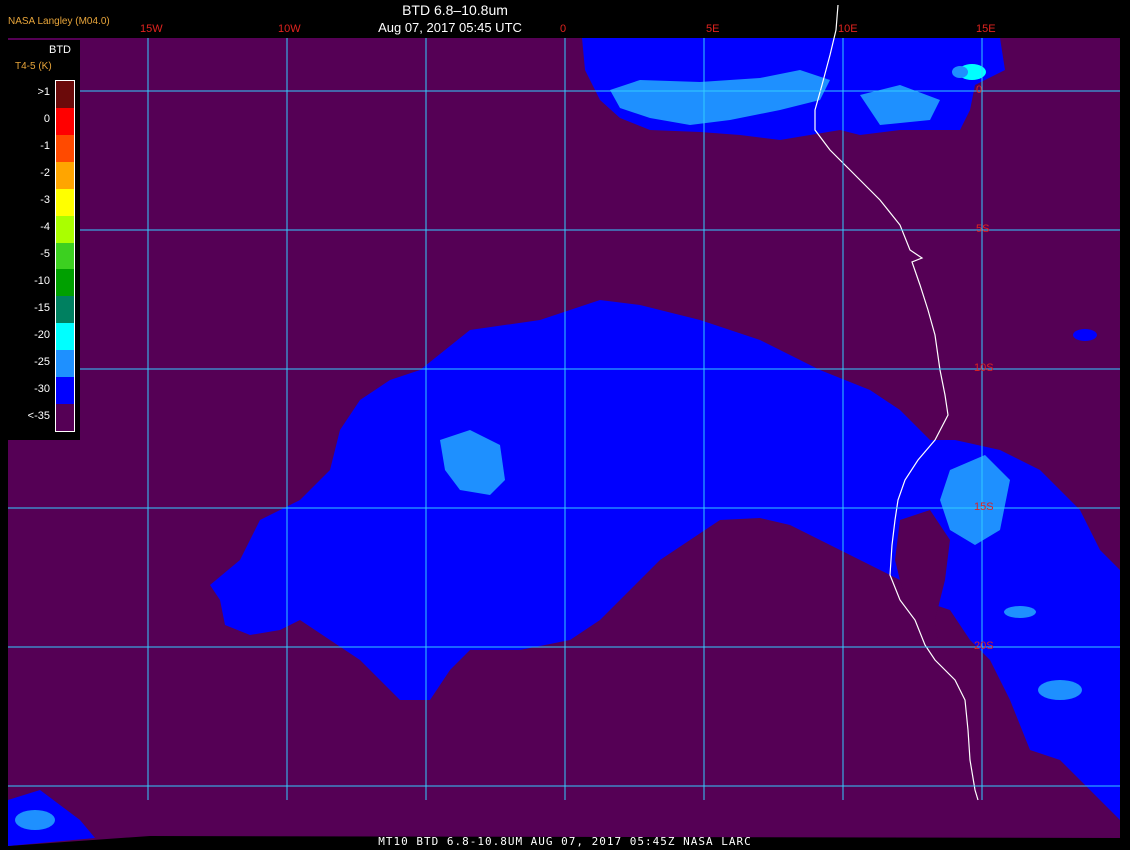 The height and width of the screenshot is (850, 1130). I want to click on lon-label-10e: 10E, so click(848, 29).